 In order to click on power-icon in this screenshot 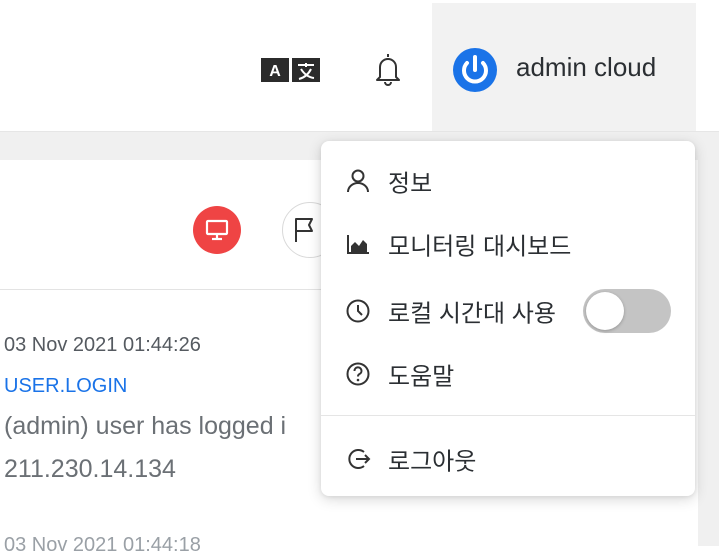, I will do `click(475, 72)`.